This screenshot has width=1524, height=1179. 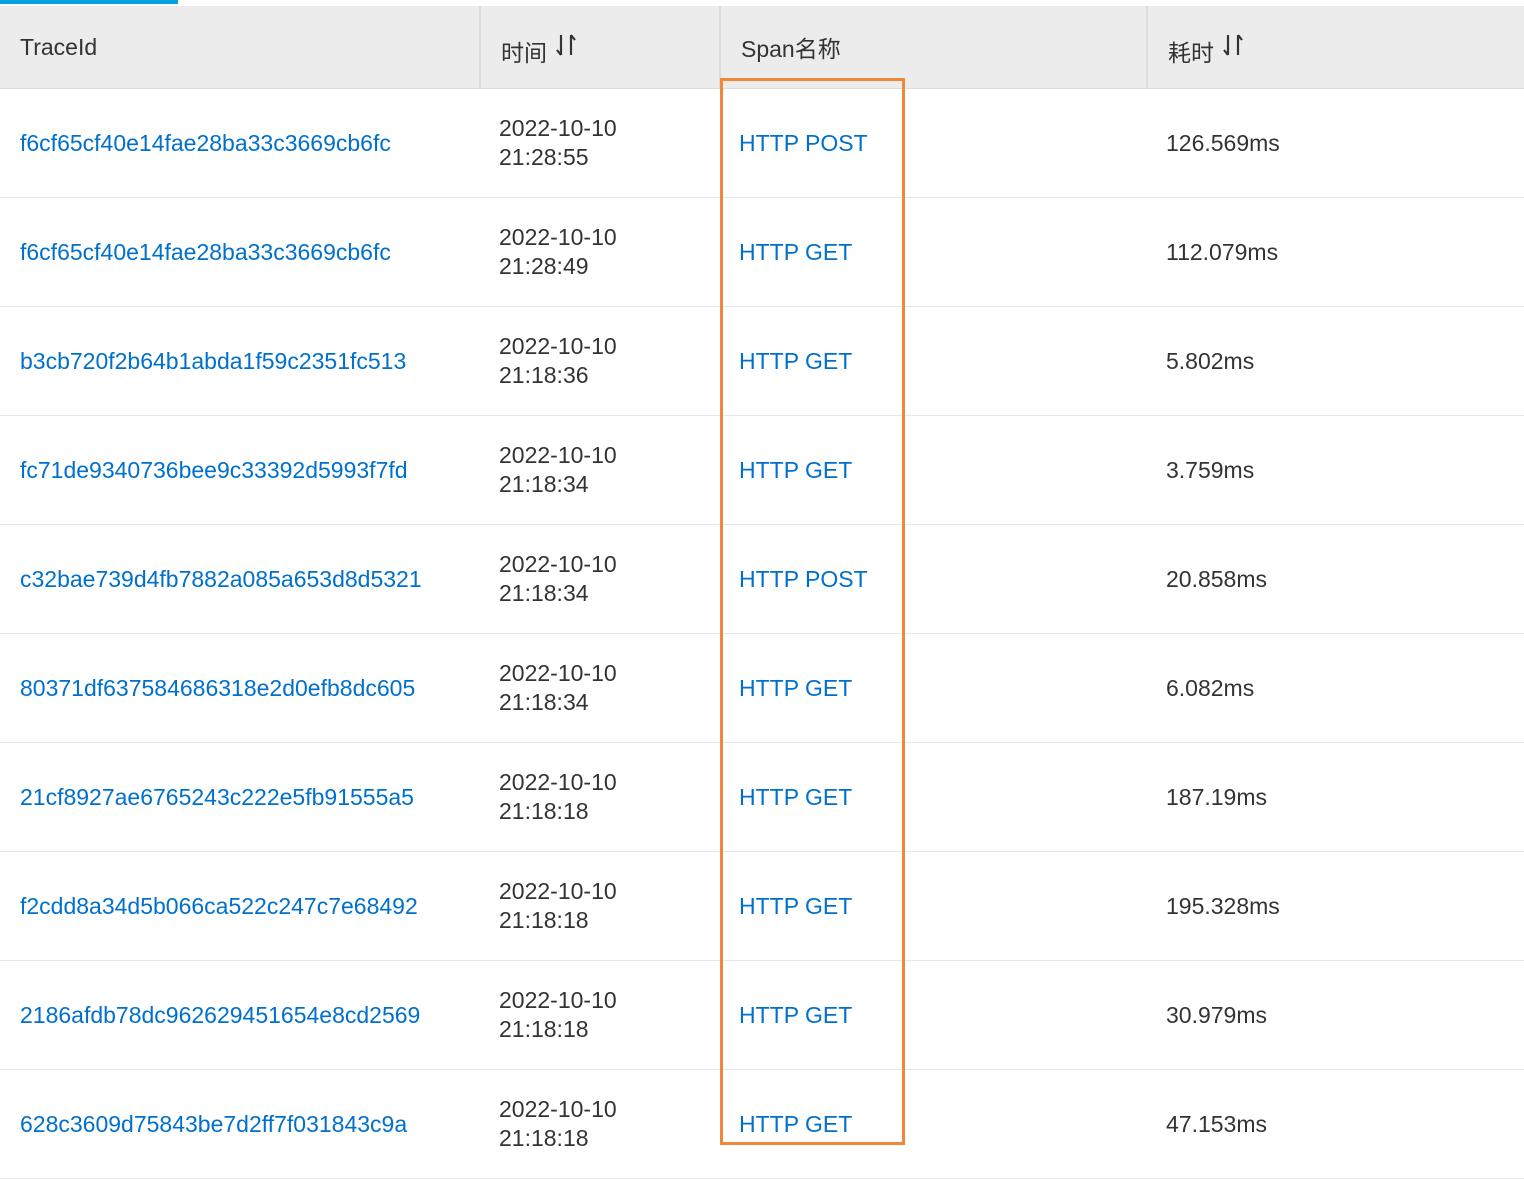 What do you see at coordinates (599, 361) in the screenshot?
I see `time-cell: 2022-10-10 21:18:36` at bounding box center [599, 361].